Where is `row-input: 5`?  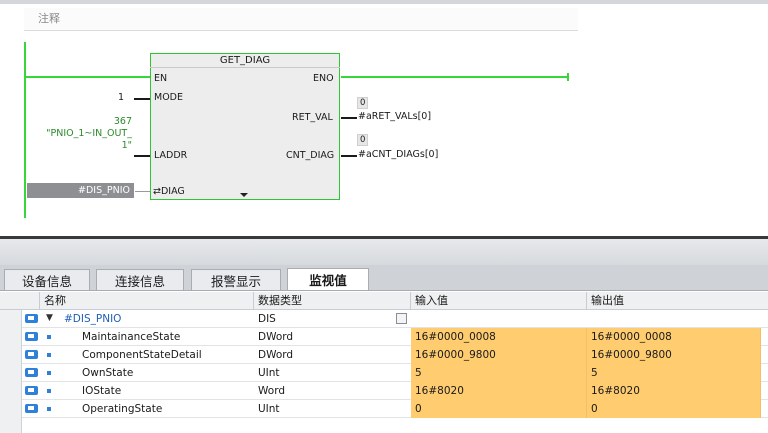 row-input: 5 is located at coordinates (499, 373).